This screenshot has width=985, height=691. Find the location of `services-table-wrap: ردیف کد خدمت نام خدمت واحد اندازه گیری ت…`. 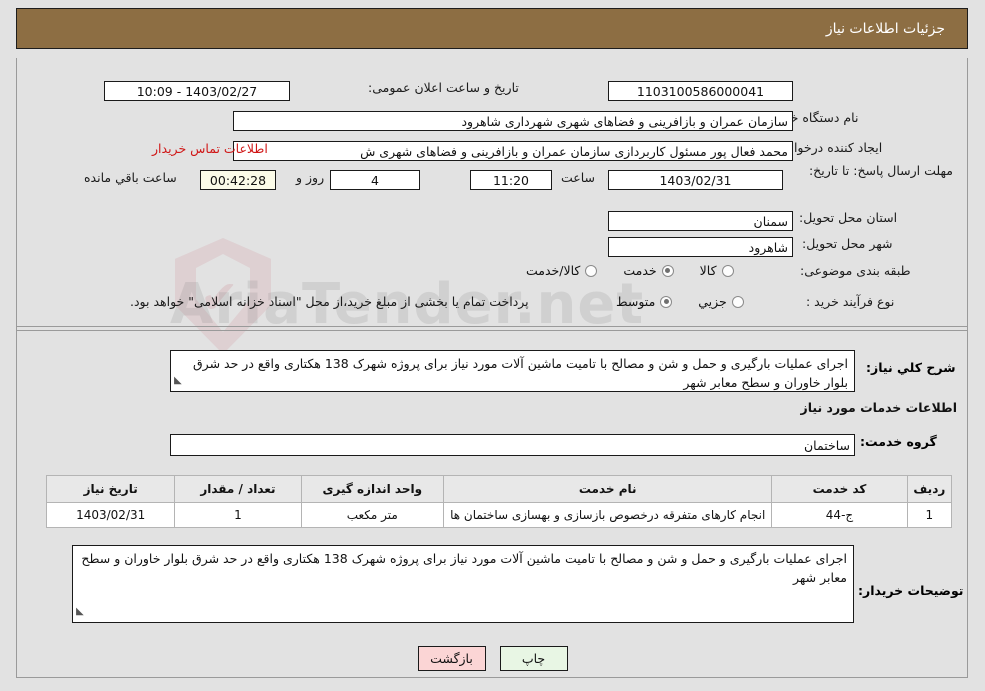

services-table-wrap: ردیف کد خدمت نام خدمت واحد اندازه گیری ت… is located at coordinates (499, 501).